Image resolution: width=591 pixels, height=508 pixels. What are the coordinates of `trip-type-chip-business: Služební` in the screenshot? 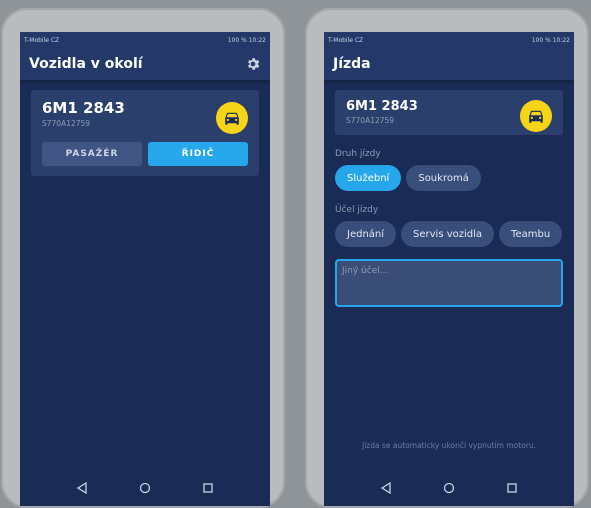 It's located at (368, 178).